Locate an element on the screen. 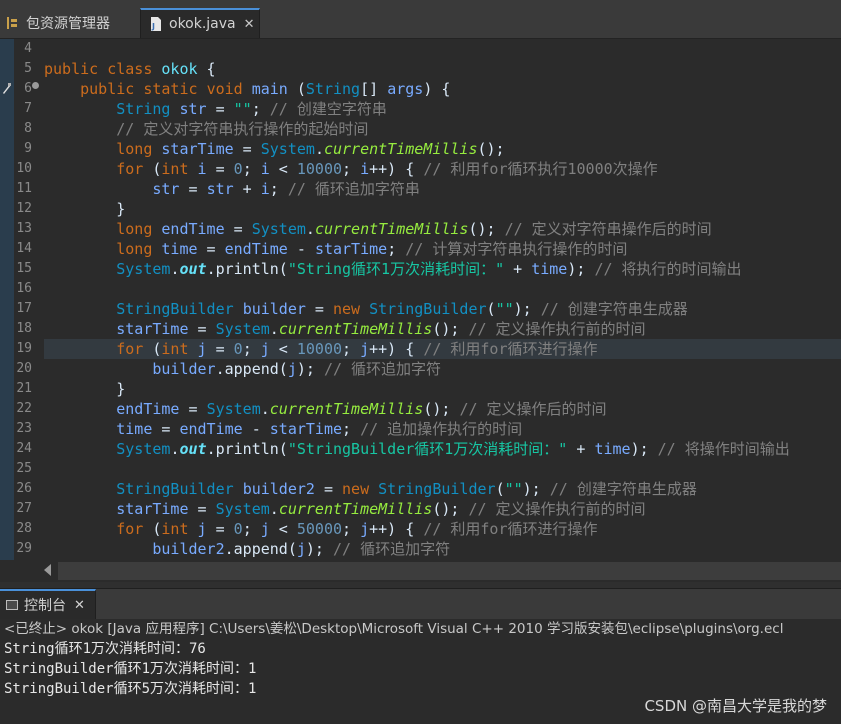  editor-horizontal-scrollbar is located at coordinates (420, 571).